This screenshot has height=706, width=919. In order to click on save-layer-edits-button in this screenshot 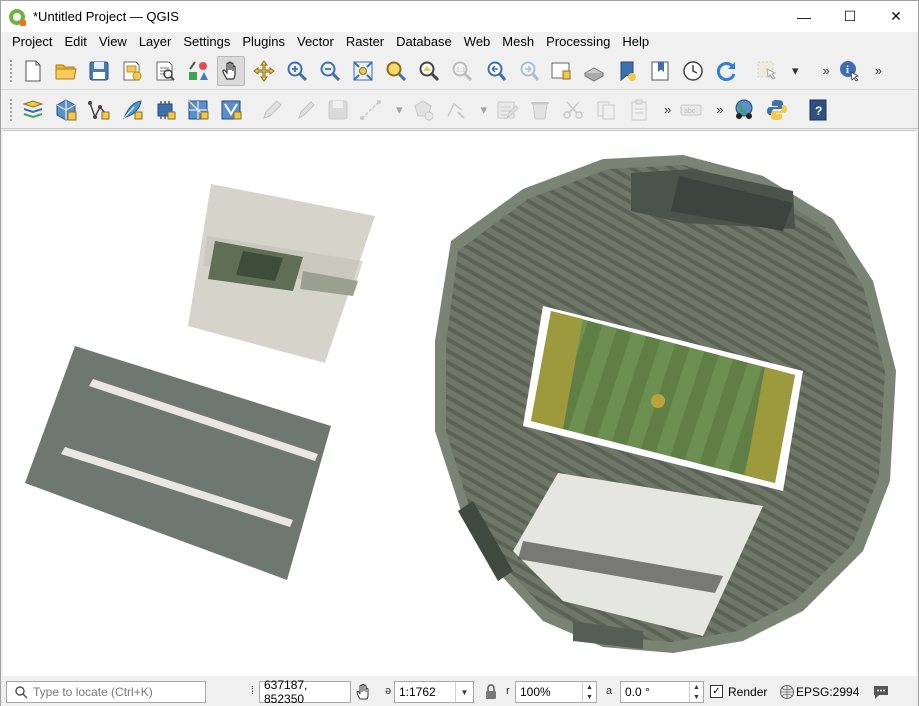, I will do `click(338, 110)`.